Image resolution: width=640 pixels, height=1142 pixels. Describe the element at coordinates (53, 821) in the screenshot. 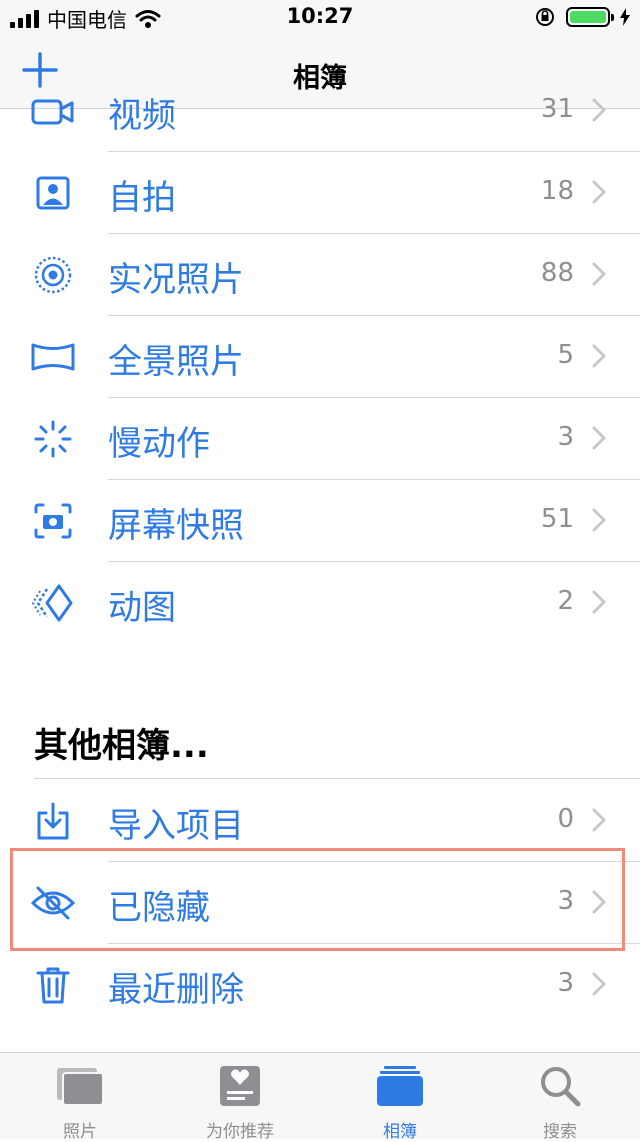

I see `import-icon` at that location.